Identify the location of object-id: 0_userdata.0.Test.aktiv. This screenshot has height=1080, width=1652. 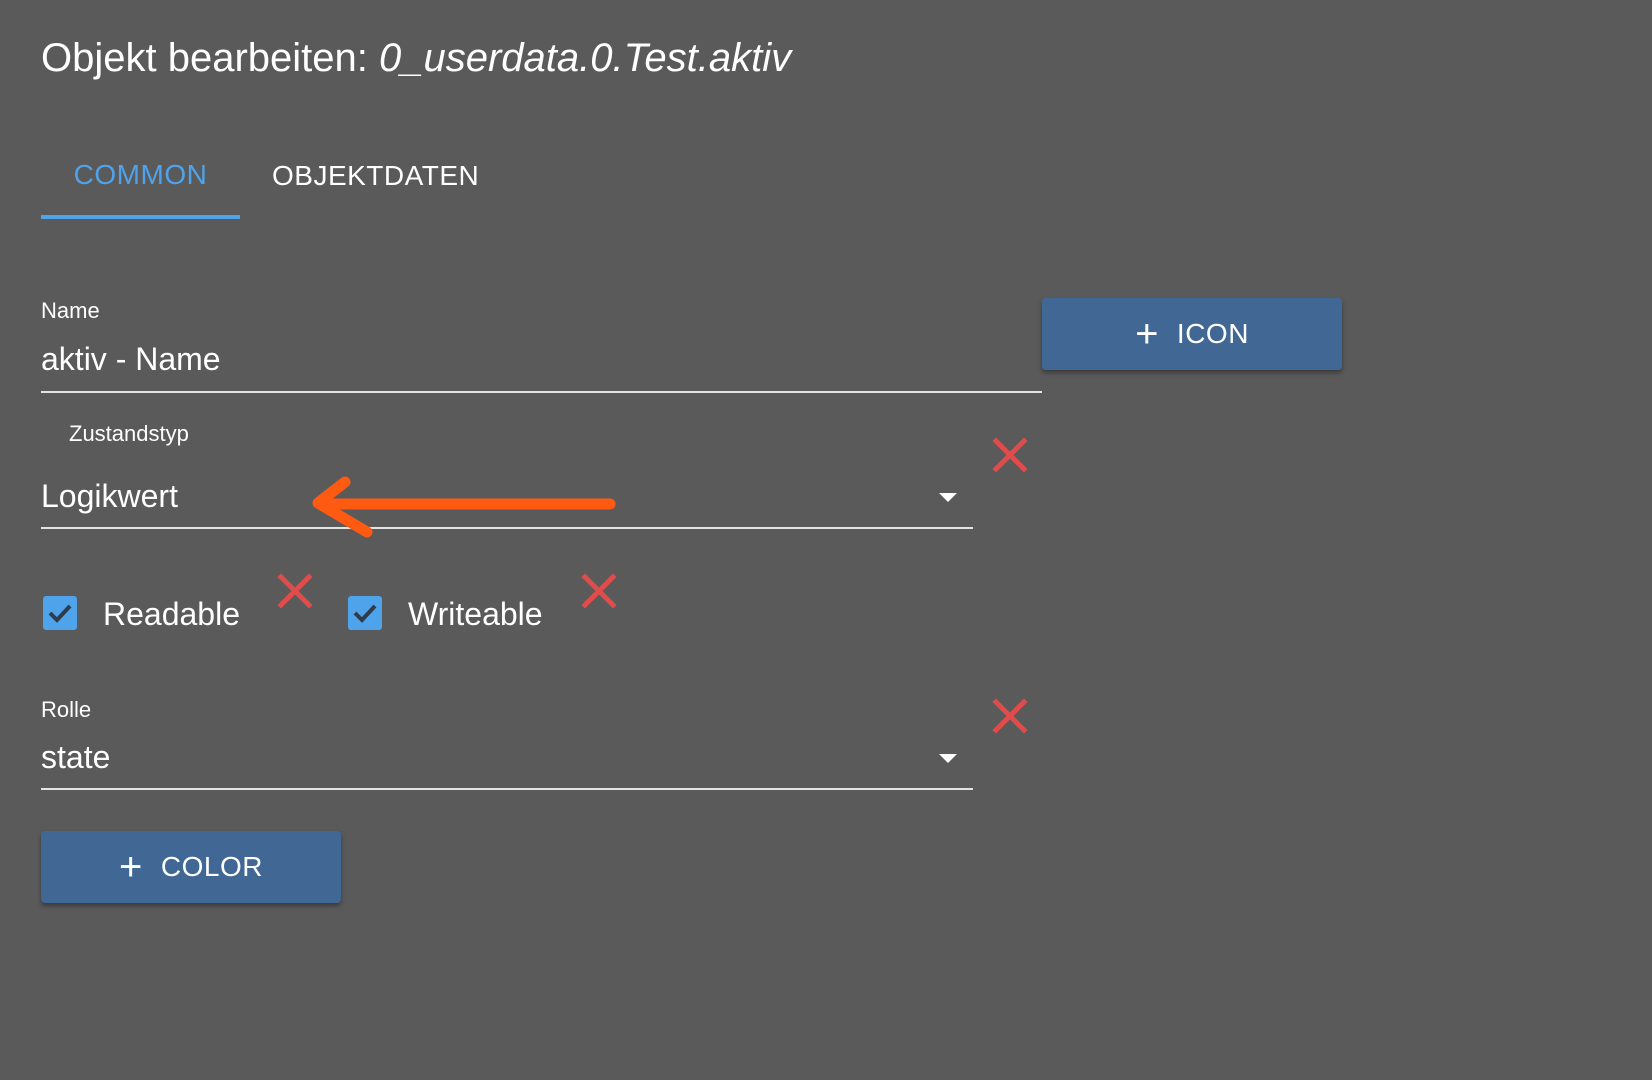
(585, 58).